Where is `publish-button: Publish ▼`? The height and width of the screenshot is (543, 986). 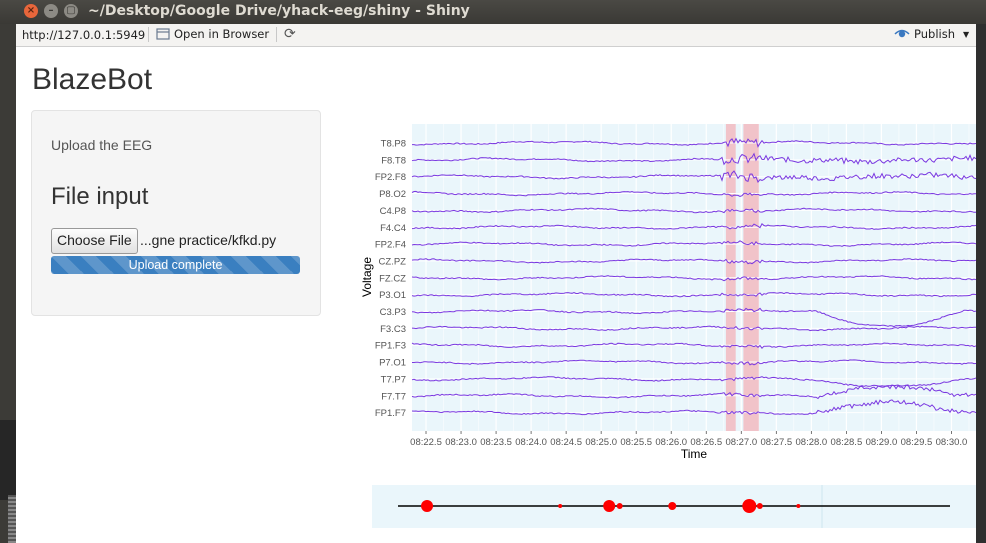 publish-button: Publish ▼ is located at coordinates (931, 34).